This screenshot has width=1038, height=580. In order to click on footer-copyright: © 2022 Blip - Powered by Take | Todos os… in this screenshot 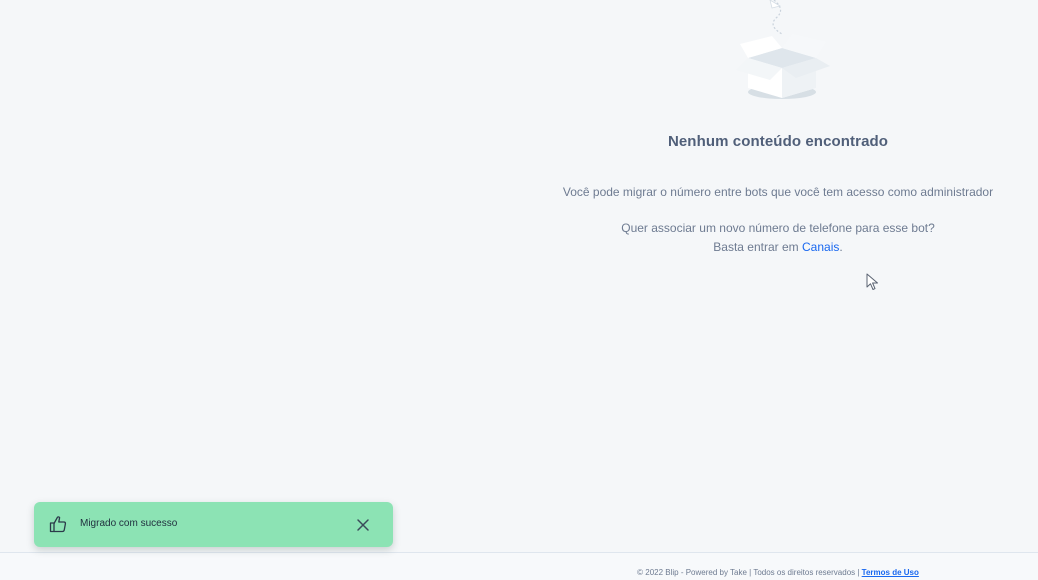, I will do `click(749, 572)`.